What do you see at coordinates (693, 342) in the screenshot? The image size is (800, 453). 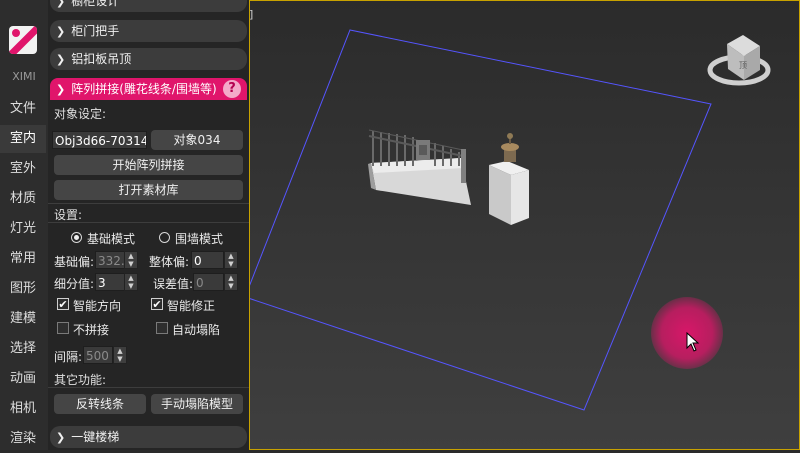 I see `cursor-icon` at bounding box center [693, 342].